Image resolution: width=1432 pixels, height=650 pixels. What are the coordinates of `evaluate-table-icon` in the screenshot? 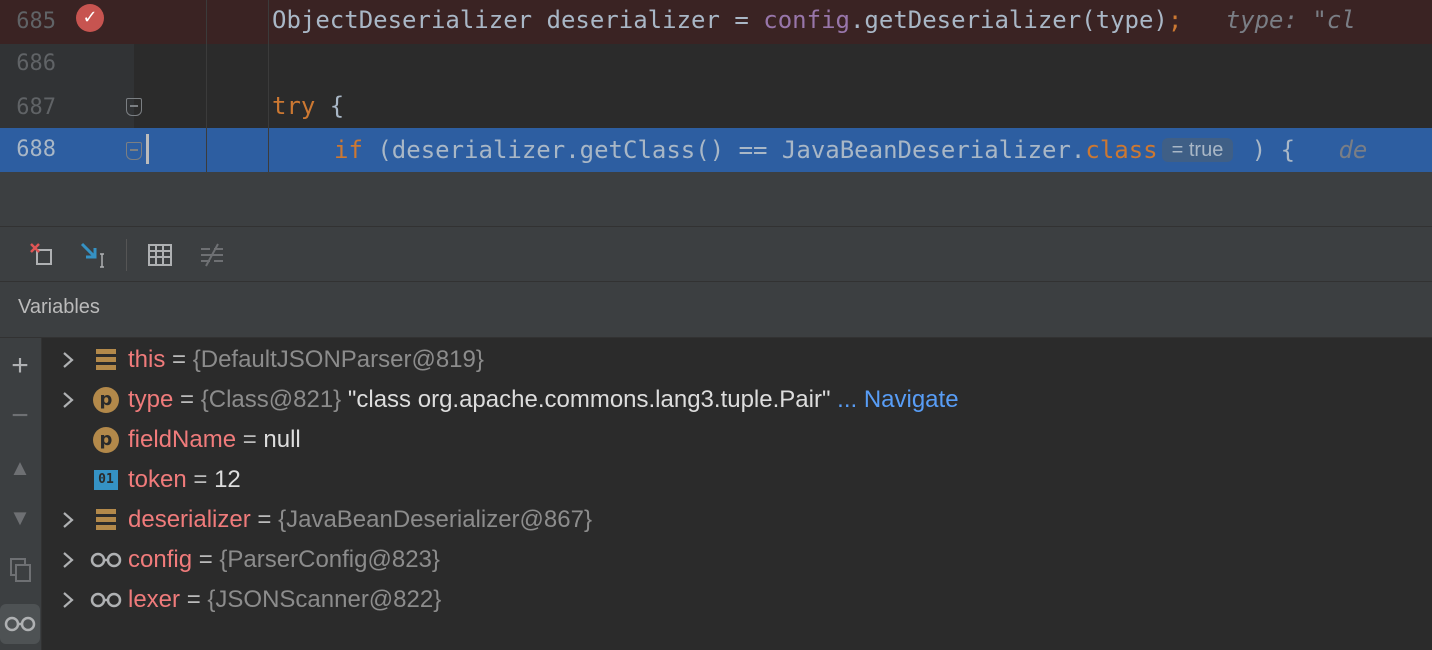 It's located at (160, 255).